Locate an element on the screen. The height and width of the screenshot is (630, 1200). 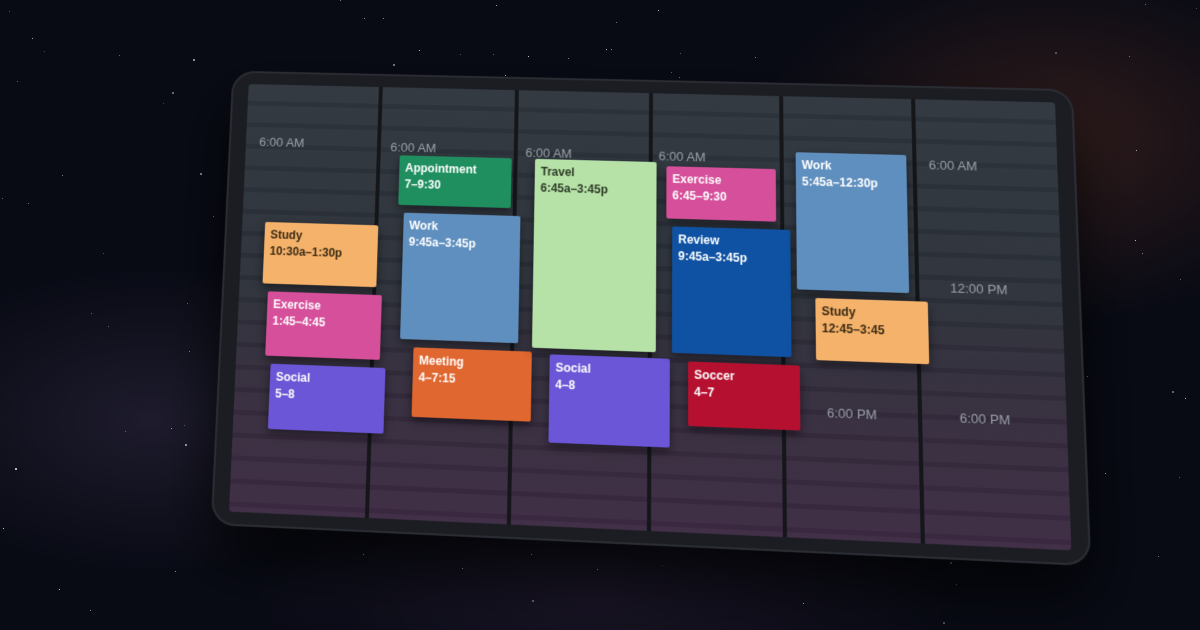
event-time: 12:45–3:45 is located at coordinates (853, 329).